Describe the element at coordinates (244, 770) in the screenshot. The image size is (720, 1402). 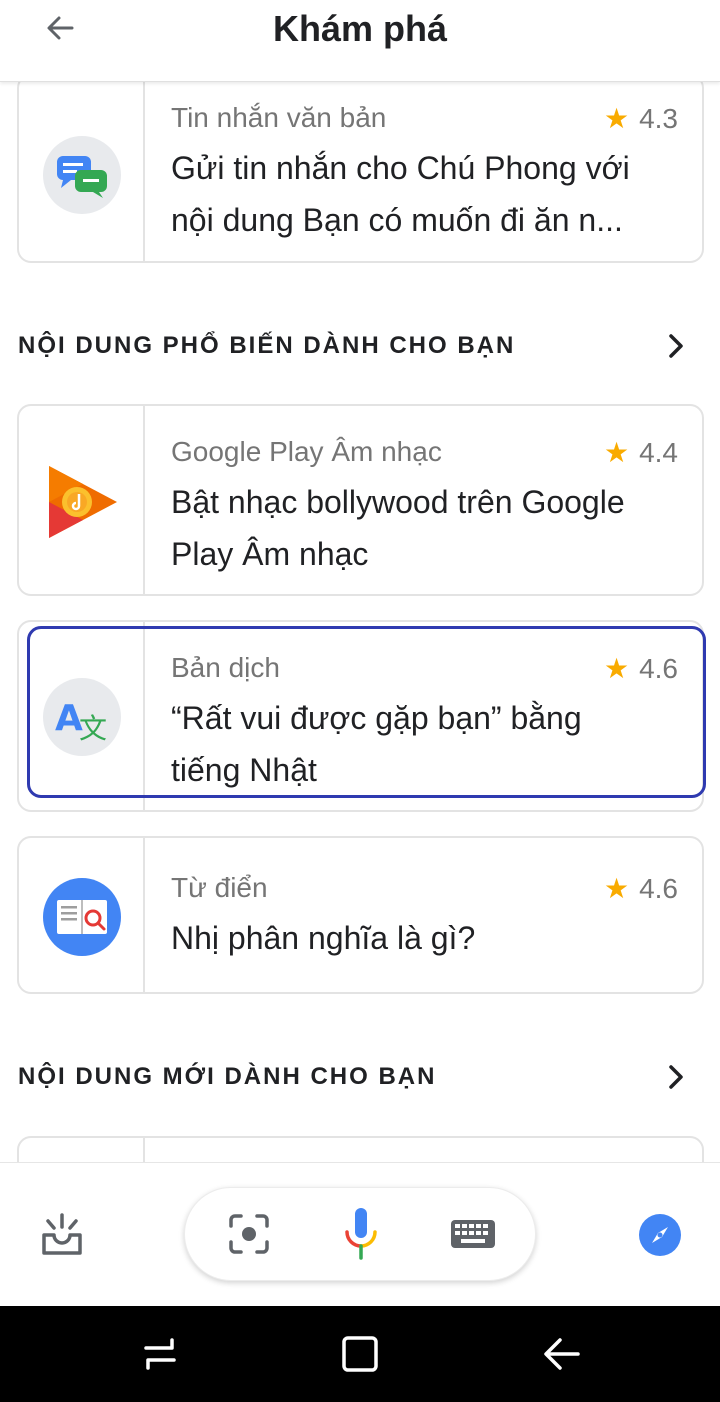
I see `card-text-line: tiếng Nhật` at that location.